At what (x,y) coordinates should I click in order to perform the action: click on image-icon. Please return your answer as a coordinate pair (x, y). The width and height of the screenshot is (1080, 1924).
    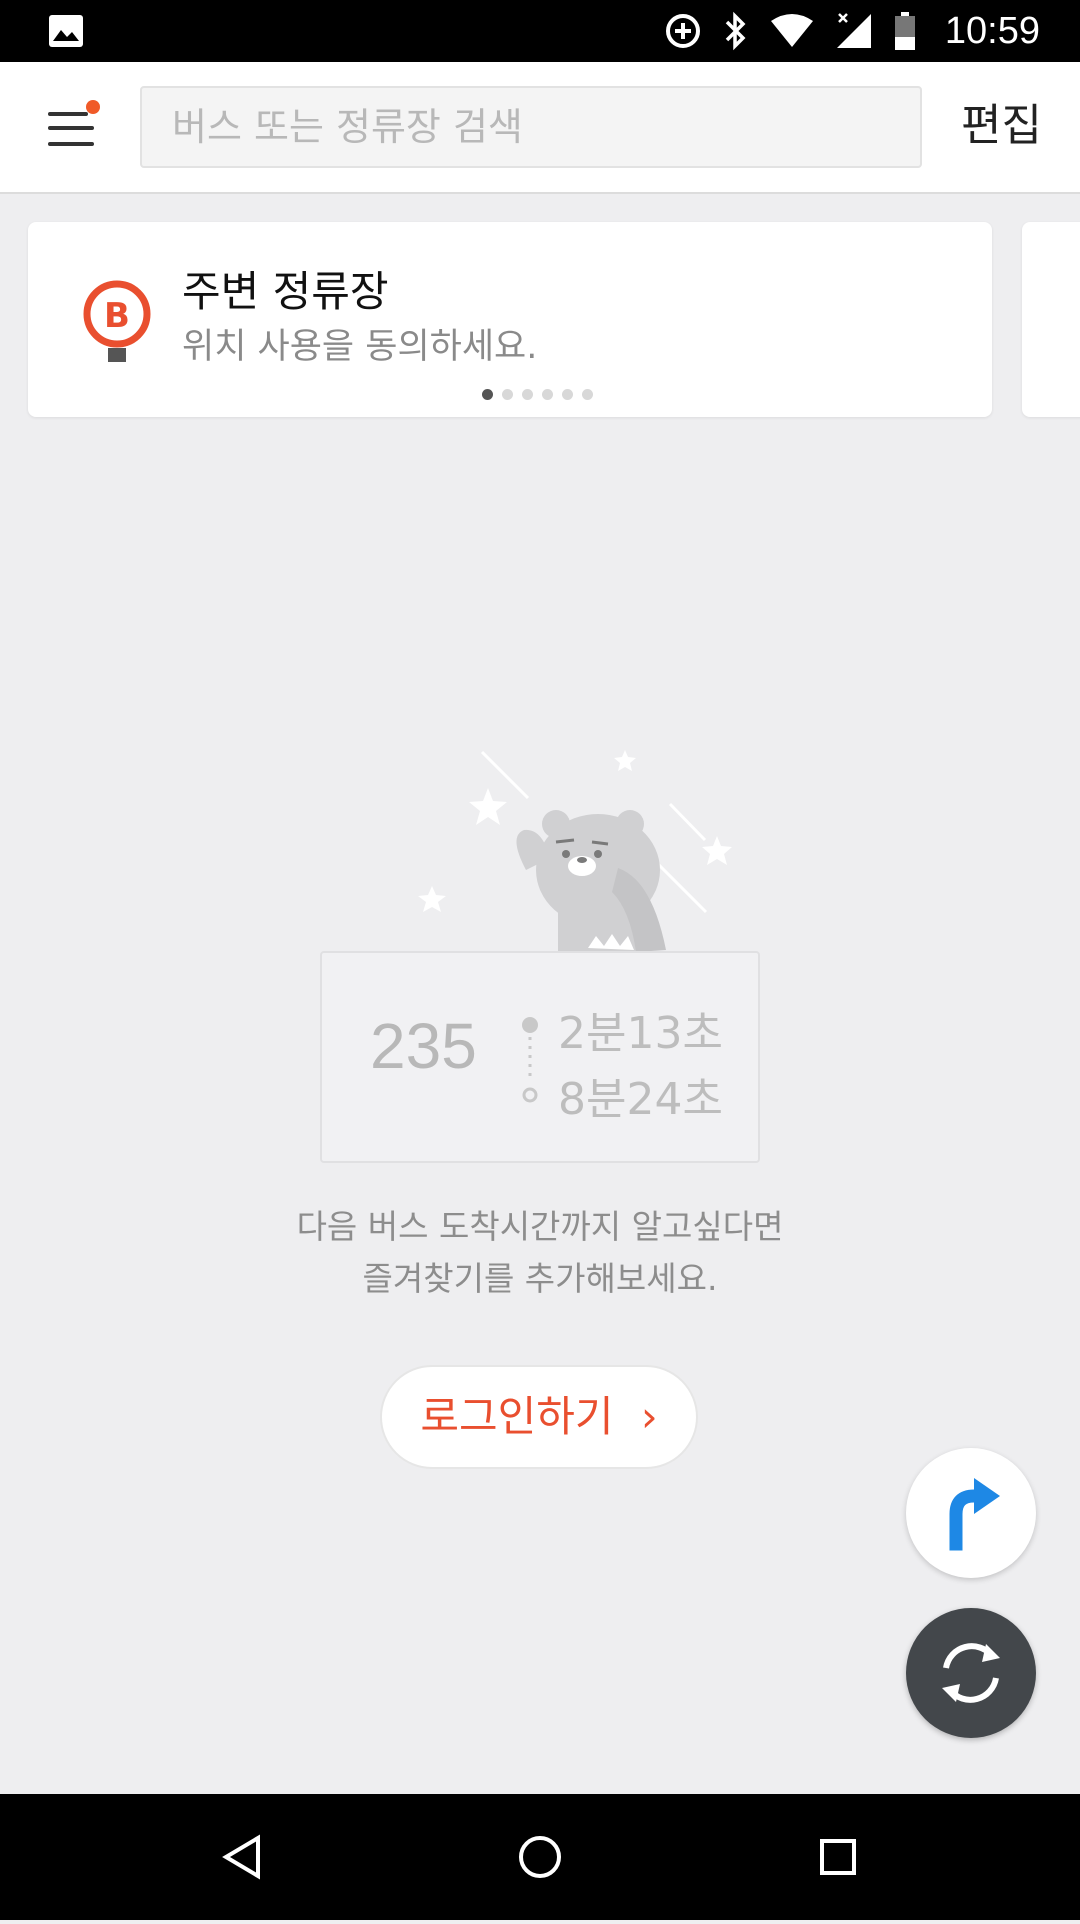
    Looking at the image, I should click on (66, 31).